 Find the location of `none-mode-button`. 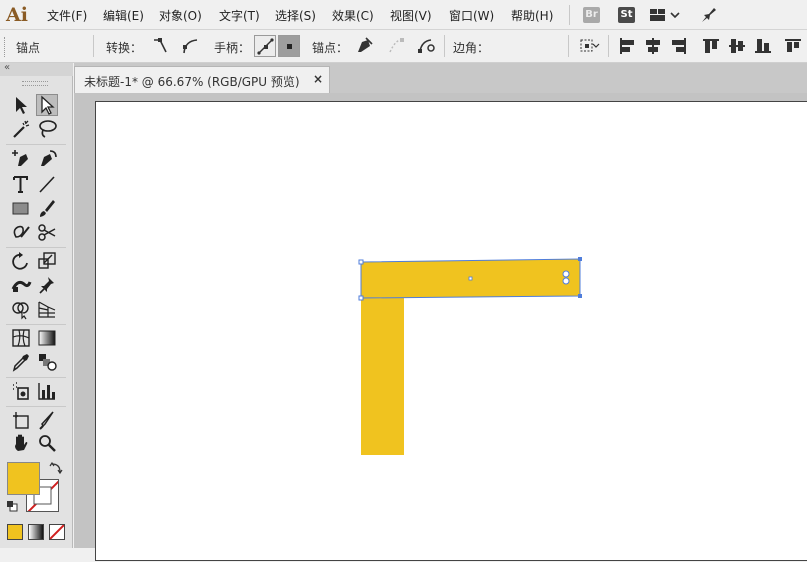

none-mode-button is located at coordinates (57, 532).